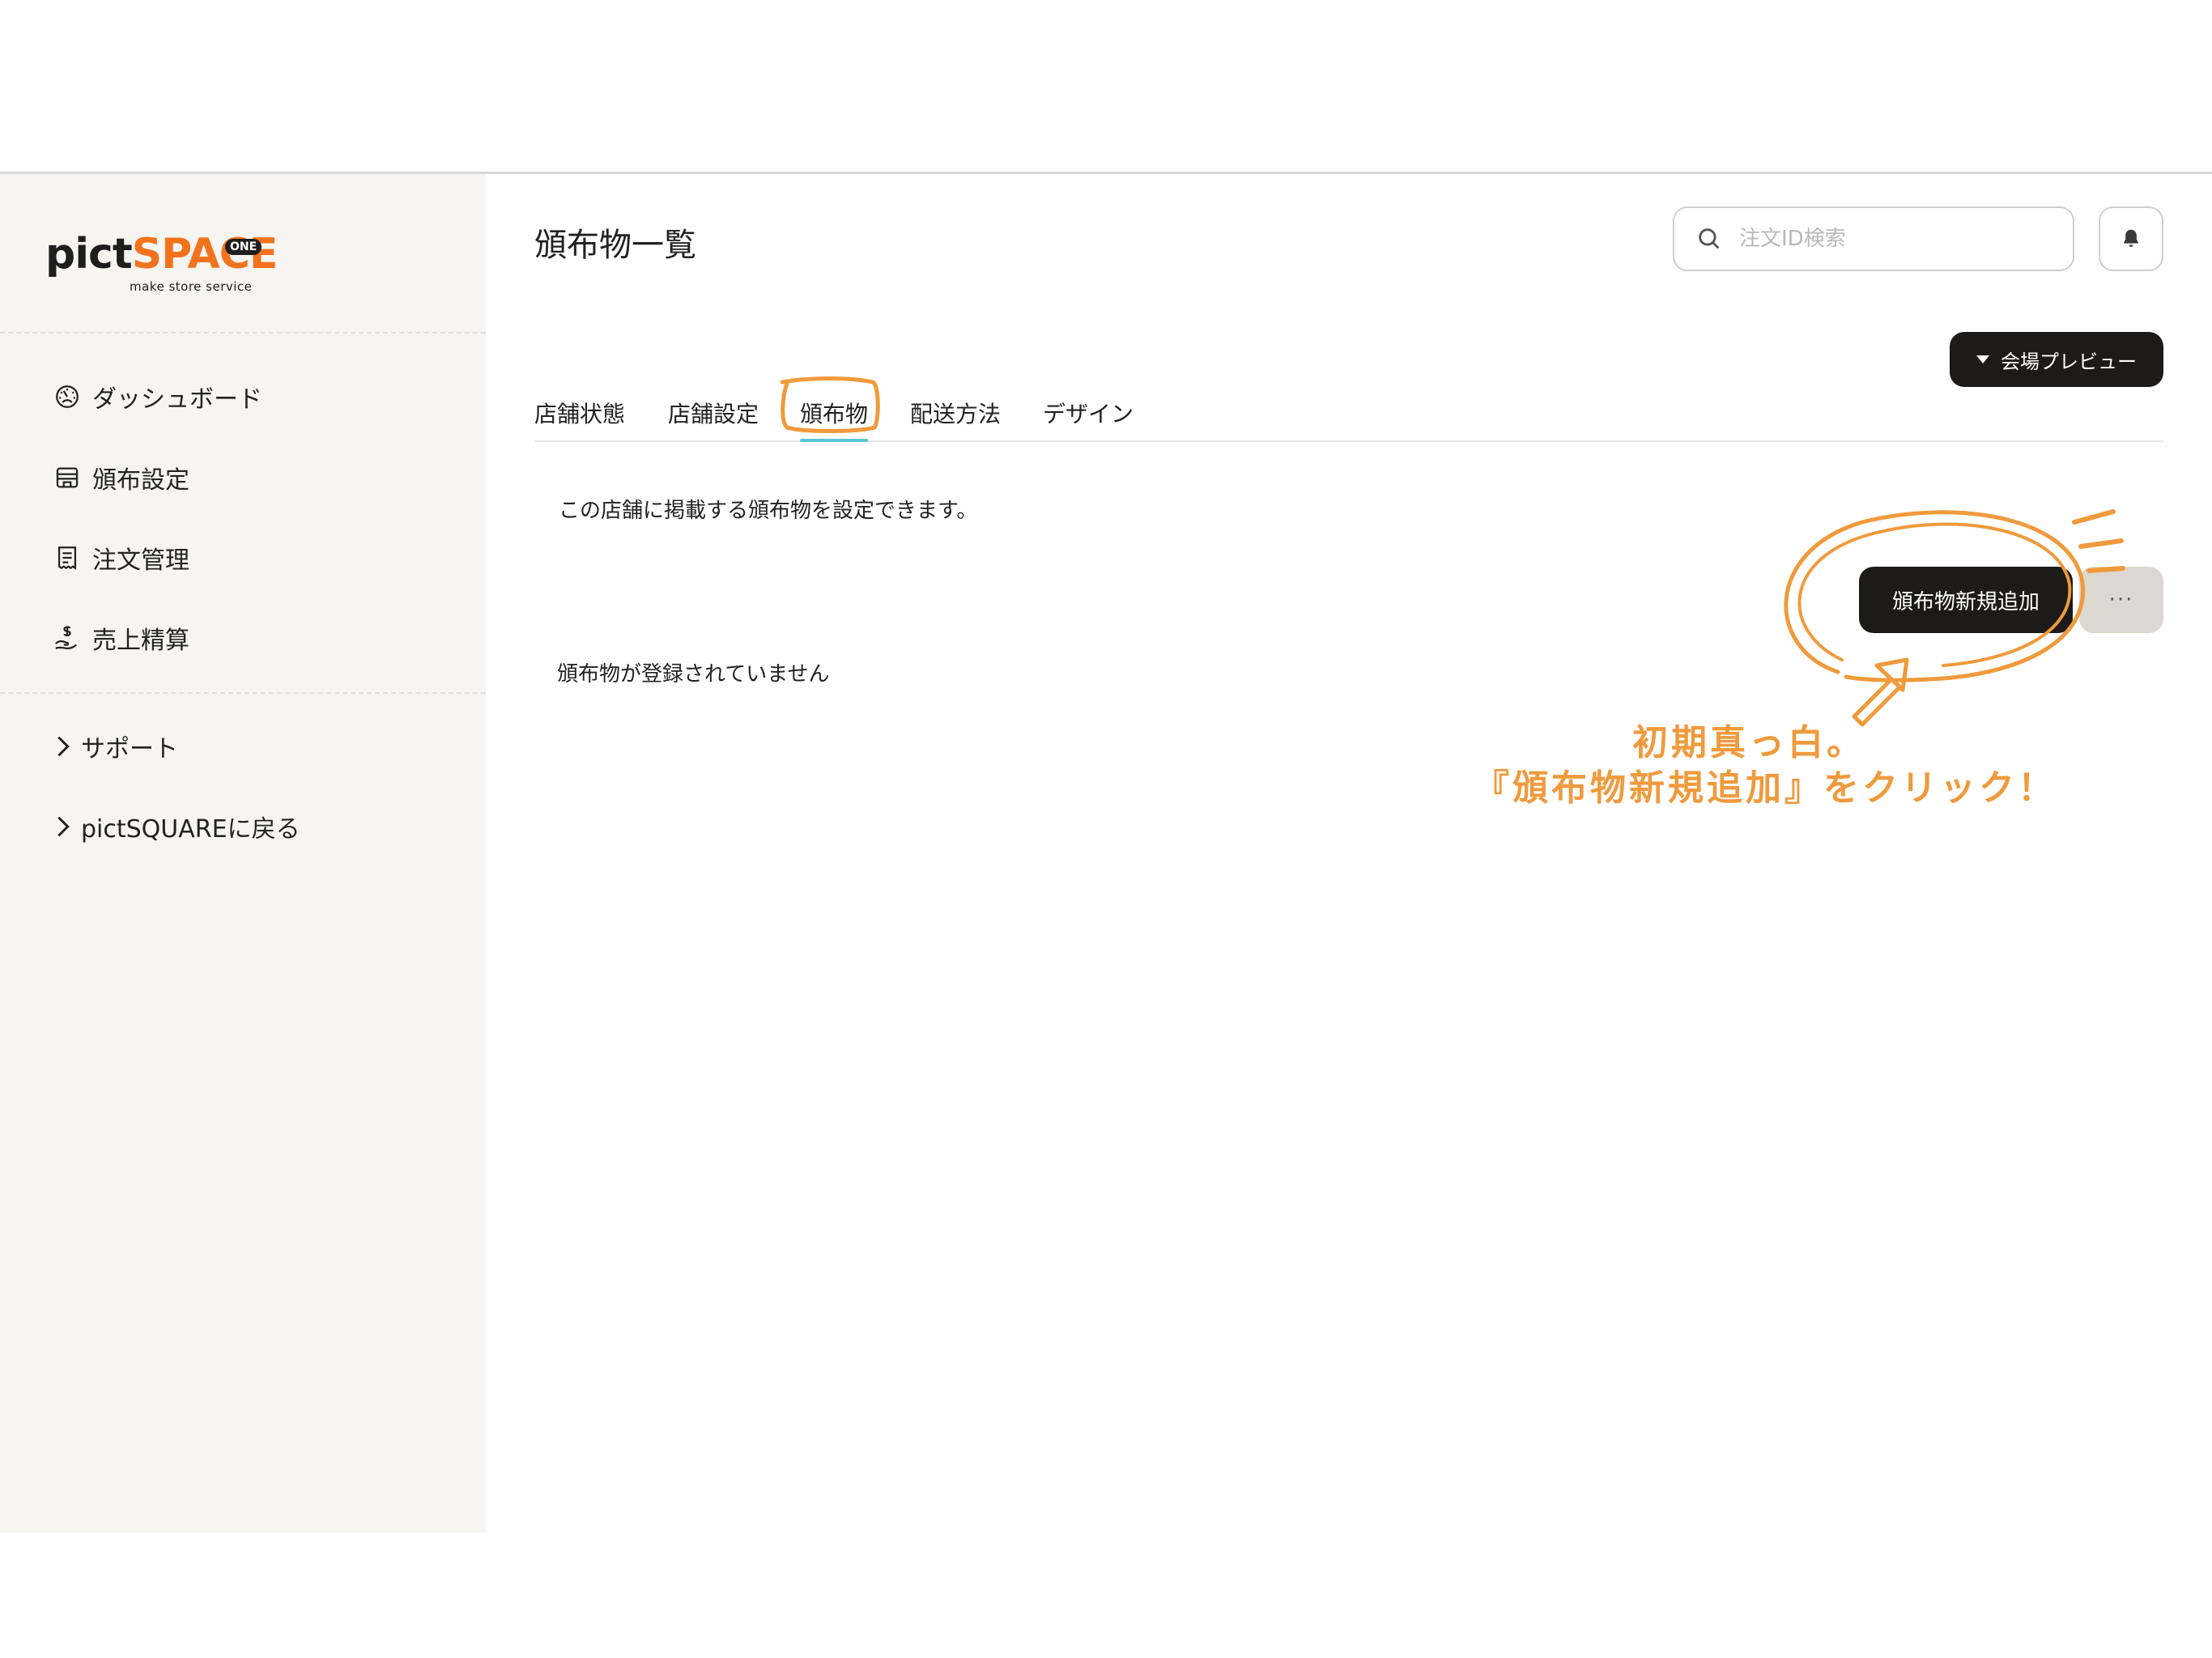 This screenshot has width=2212, height=1658. I want to click on sidebar-item-sales-settlement: 売上精算, so click(121, 638).